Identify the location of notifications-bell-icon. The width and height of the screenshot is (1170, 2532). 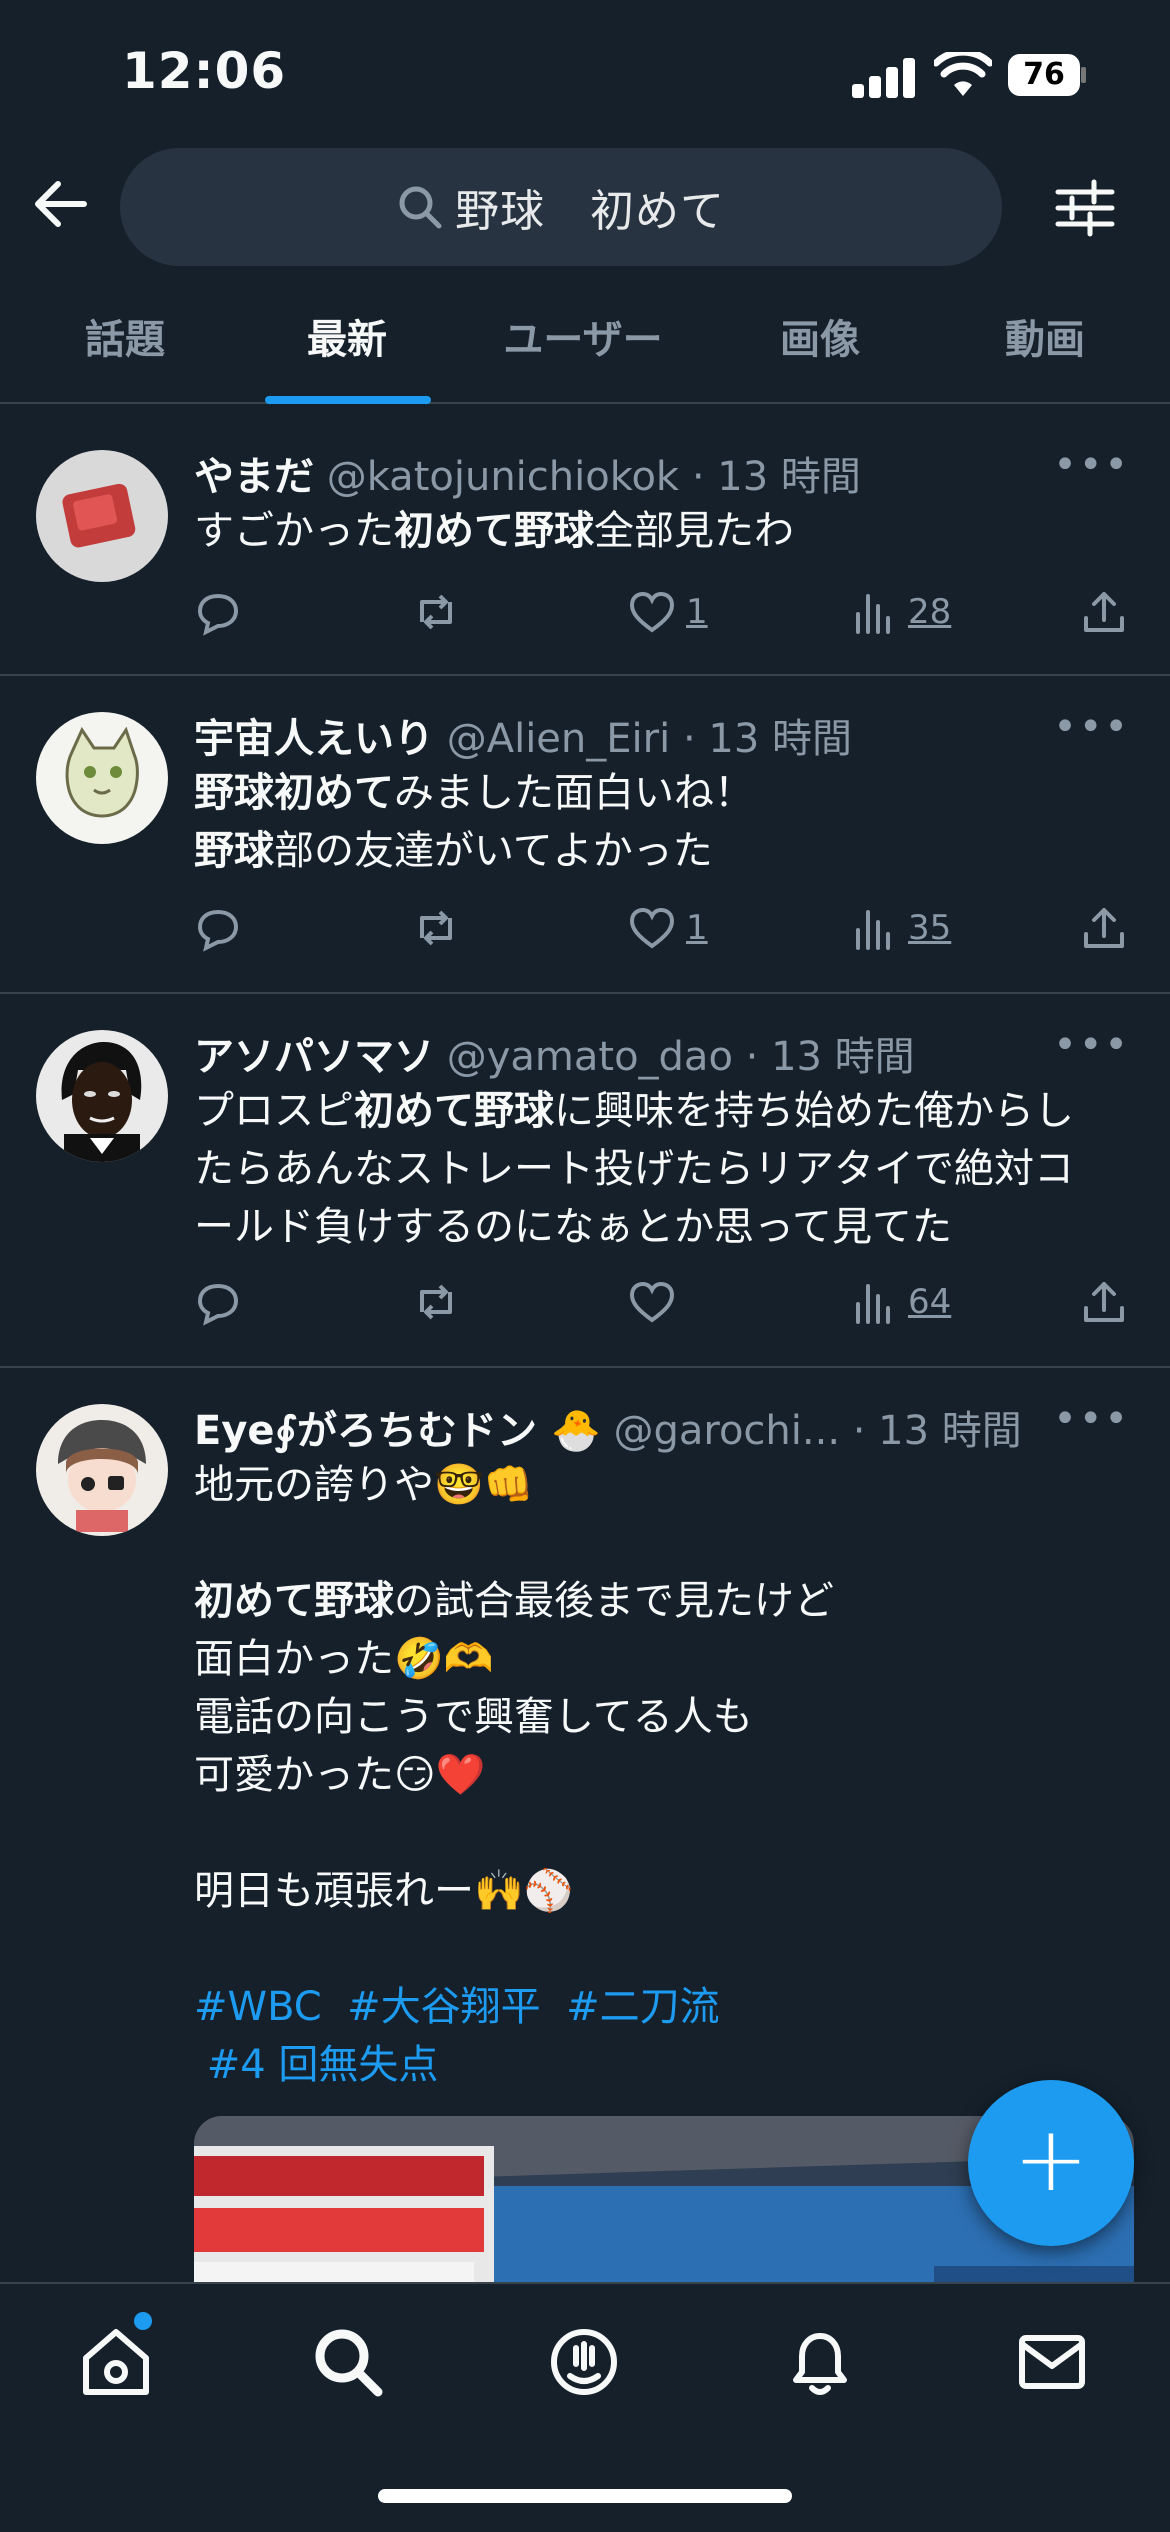
(820, 2362).